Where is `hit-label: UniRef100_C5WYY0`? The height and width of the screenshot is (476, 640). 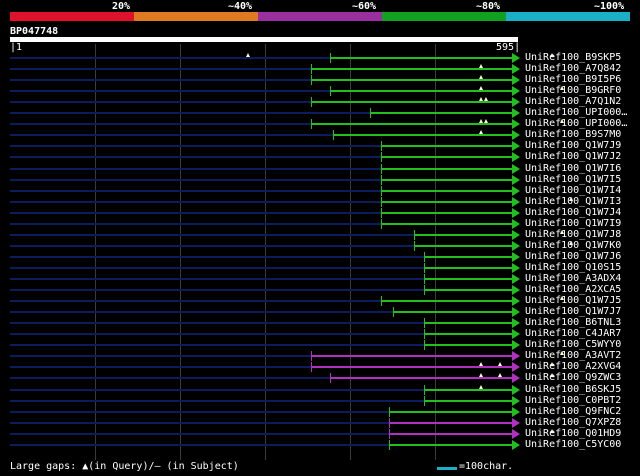
hit-label: UniRef100_C5WYY0 is located at coordinates (573, 344).